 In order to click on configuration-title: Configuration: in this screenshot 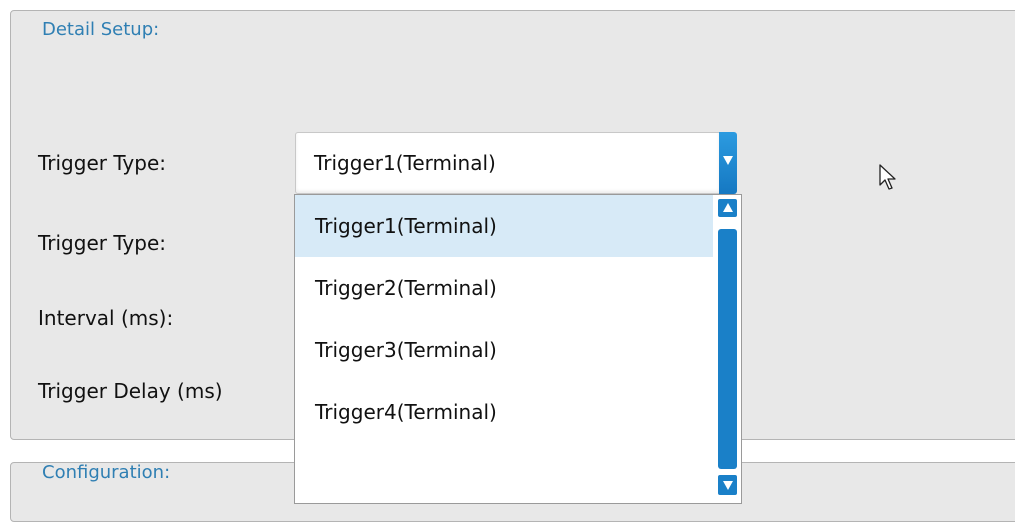, I will do `click(106, 472)`.